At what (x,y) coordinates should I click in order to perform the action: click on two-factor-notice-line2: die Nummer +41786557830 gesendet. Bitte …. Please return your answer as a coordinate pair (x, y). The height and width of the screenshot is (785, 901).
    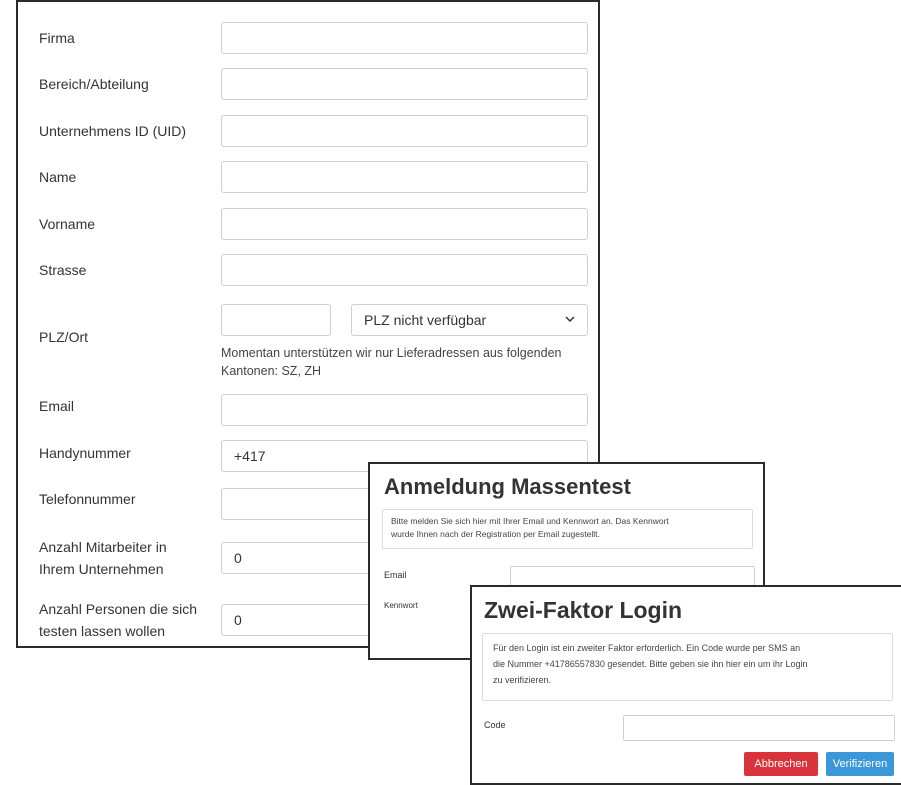
    Looking at the image, I should click on (650, 664).